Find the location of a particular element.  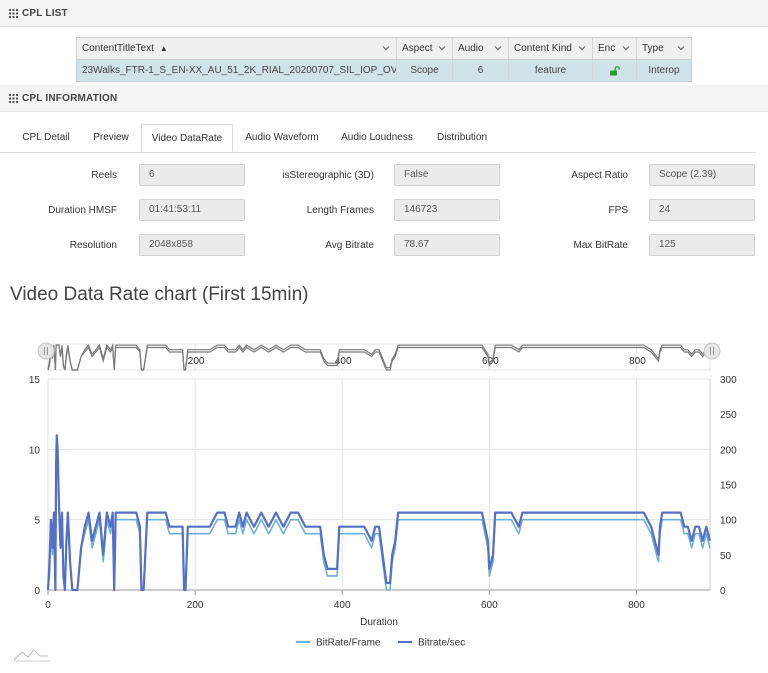

y-tick-right: 0 is located at coordinates (723, 591).